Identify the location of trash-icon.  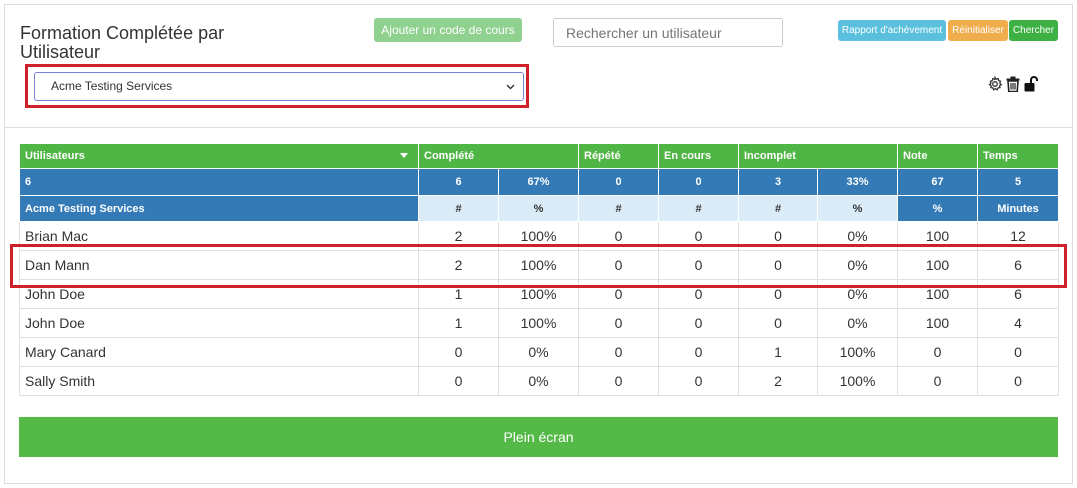
(1013, 84).